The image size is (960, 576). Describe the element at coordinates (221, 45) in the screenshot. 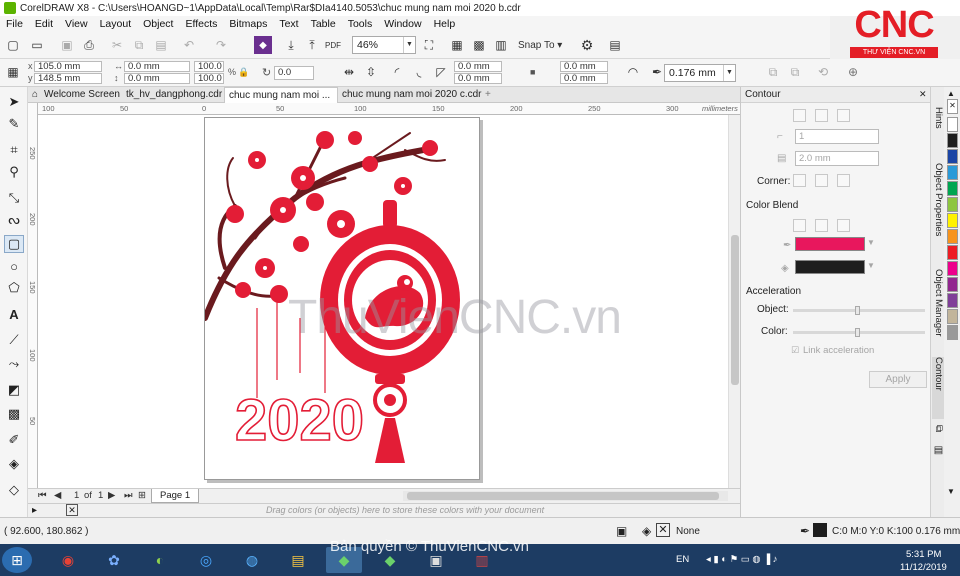

I see `redo-icon: ↷` at that location.